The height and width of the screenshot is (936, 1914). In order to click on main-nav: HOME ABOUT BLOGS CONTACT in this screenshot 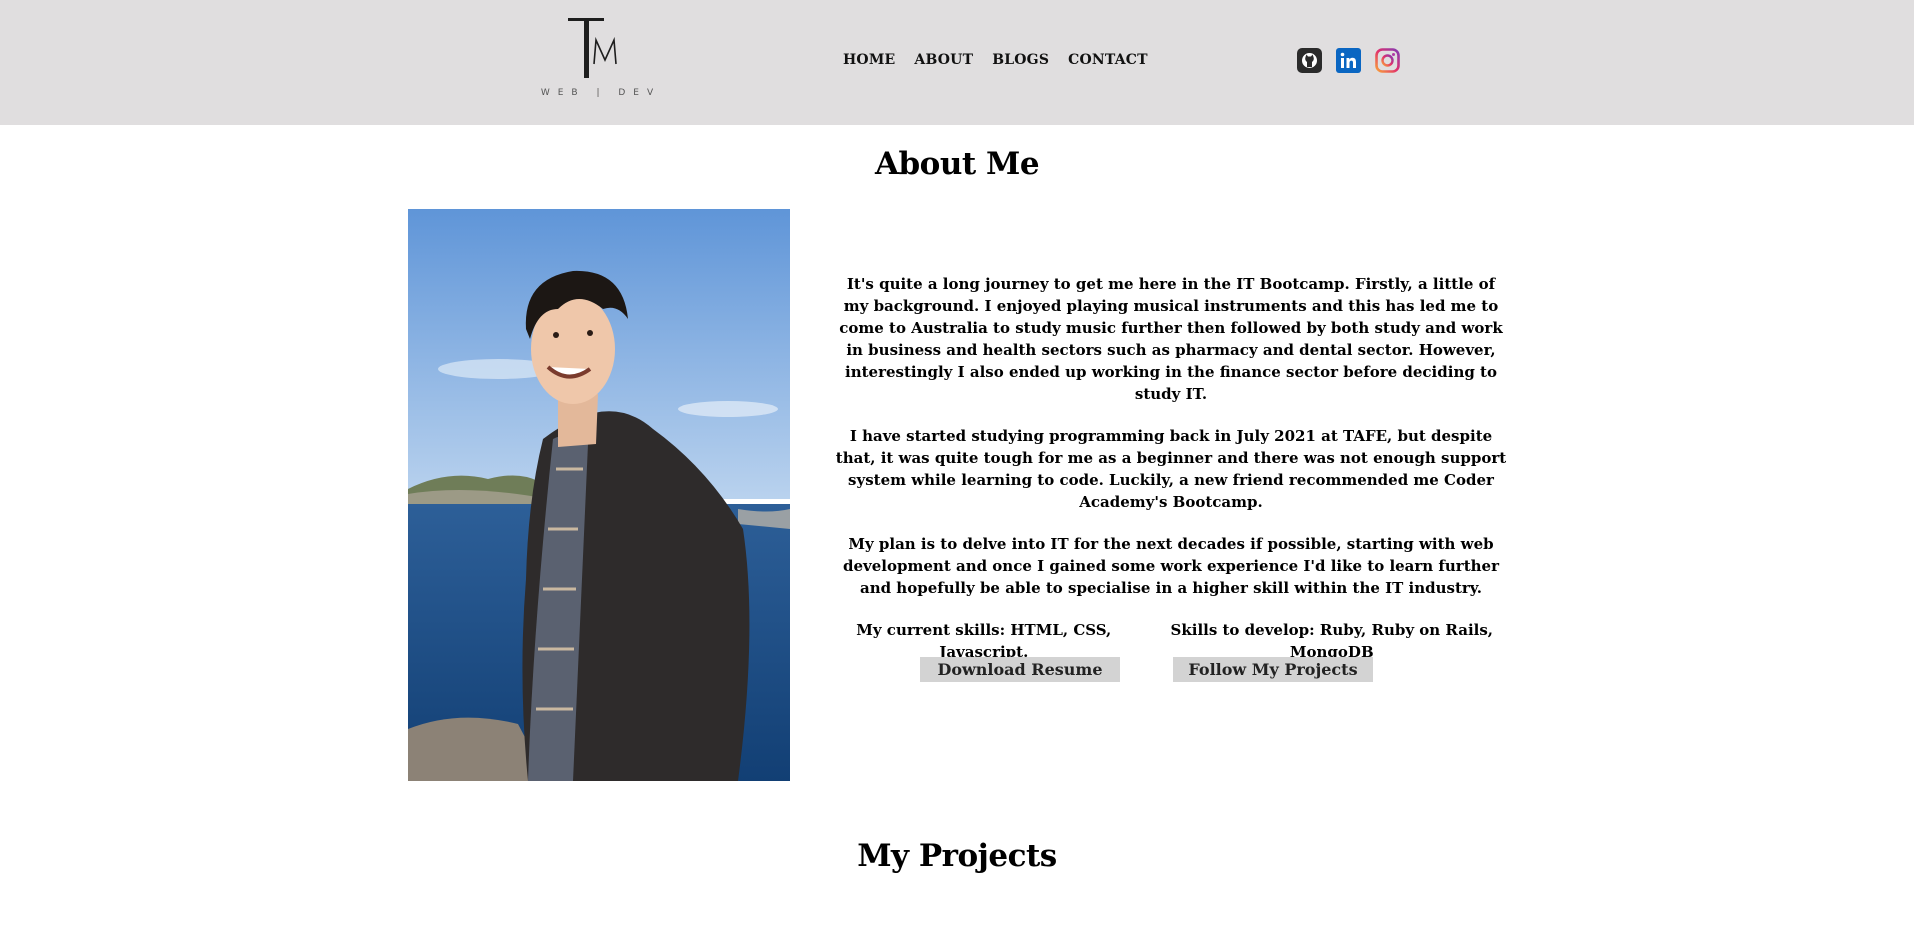, I will do `click(995, 60)`.